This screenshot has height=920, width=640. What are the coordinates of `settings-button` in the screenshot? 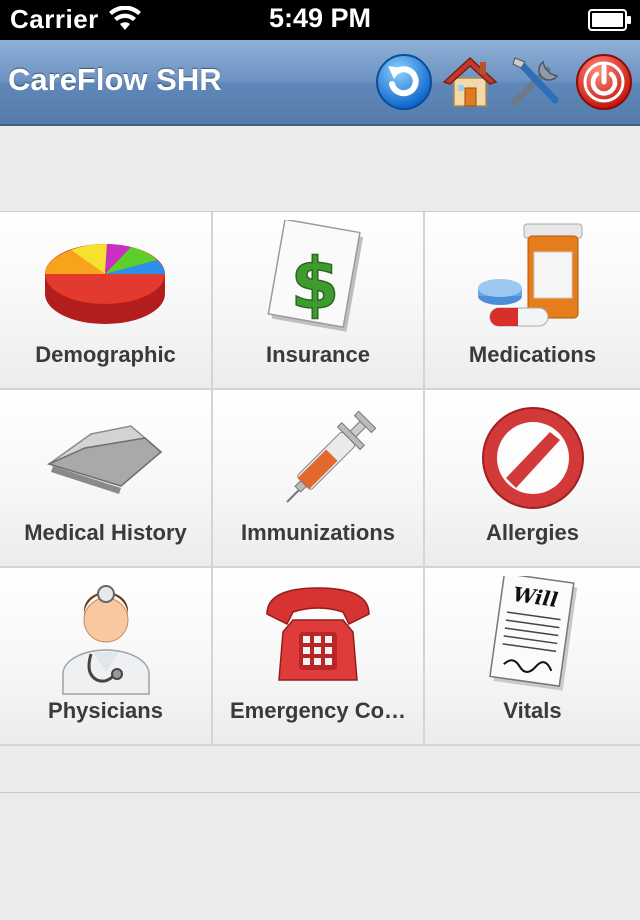 It's located at (537, 82).